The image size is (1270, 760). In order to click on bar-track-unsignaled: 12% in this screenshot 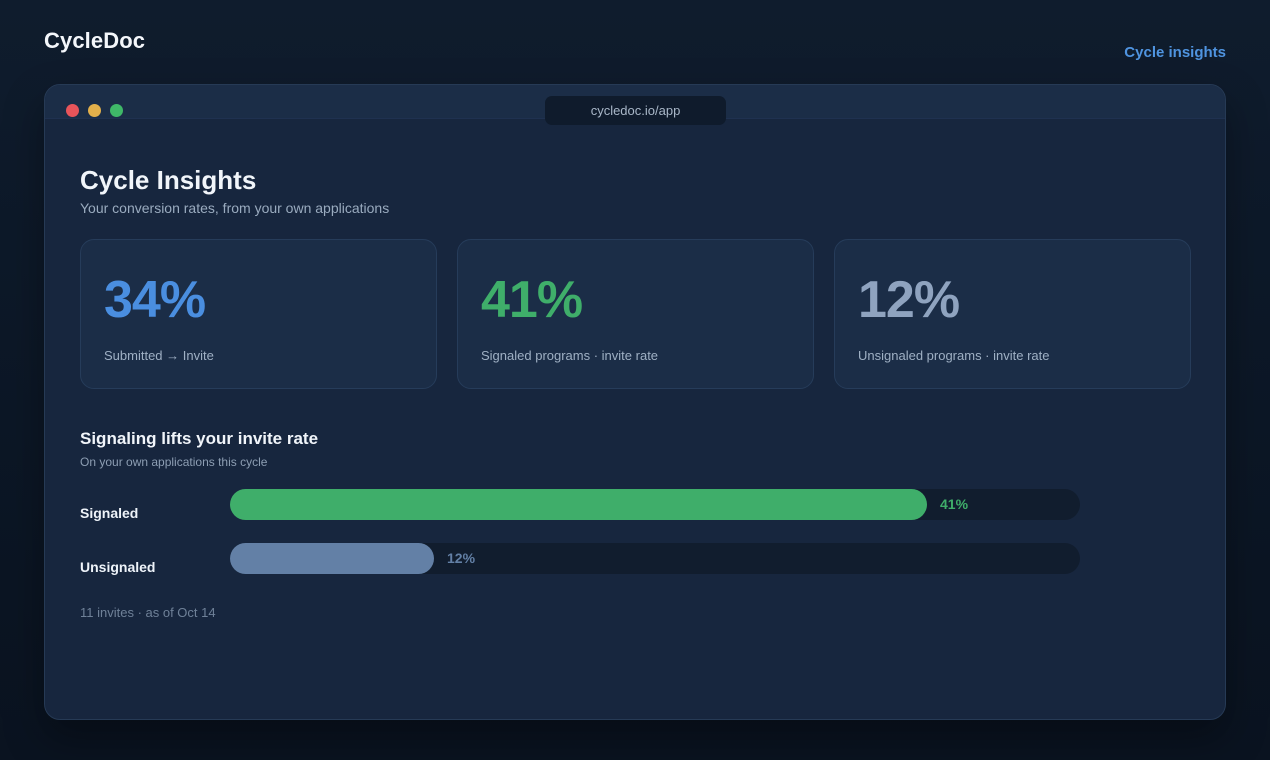, I will do `click(655, 558)`.